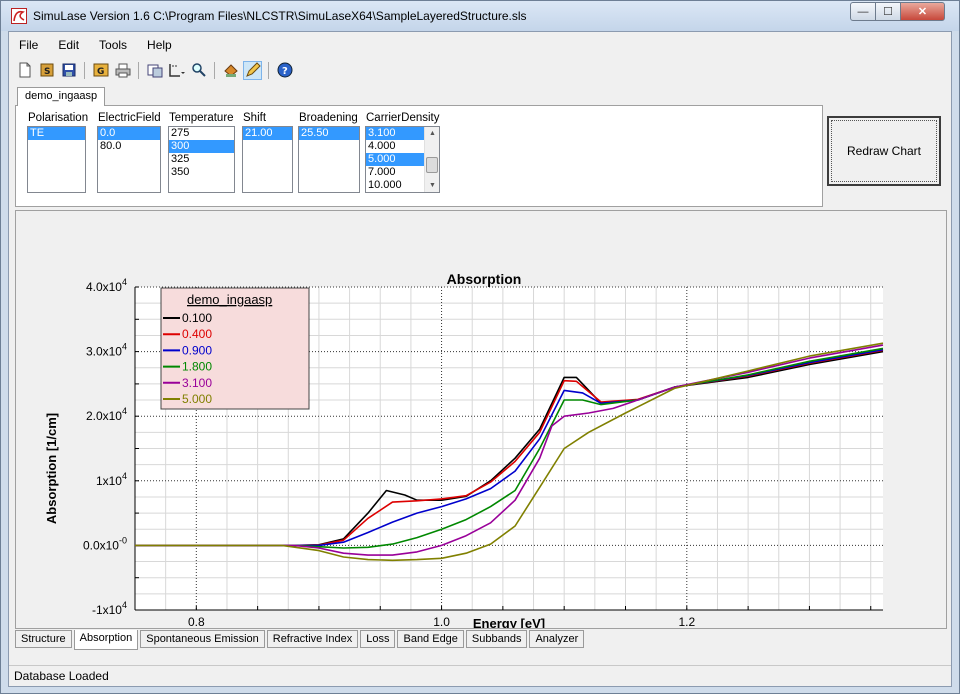 The height and width of the screenshot is (694, 960). I want to click on status-bar: Database Loaded, so click(480, 675).